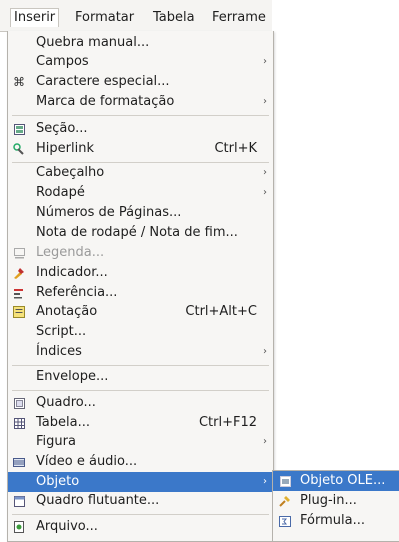 The width and height of the screenshot is (399, 542). What do you see at coordinates (62, 61) in the screenshot?
I see `menu-item-label: Campos` at bounding box center [62, 61].